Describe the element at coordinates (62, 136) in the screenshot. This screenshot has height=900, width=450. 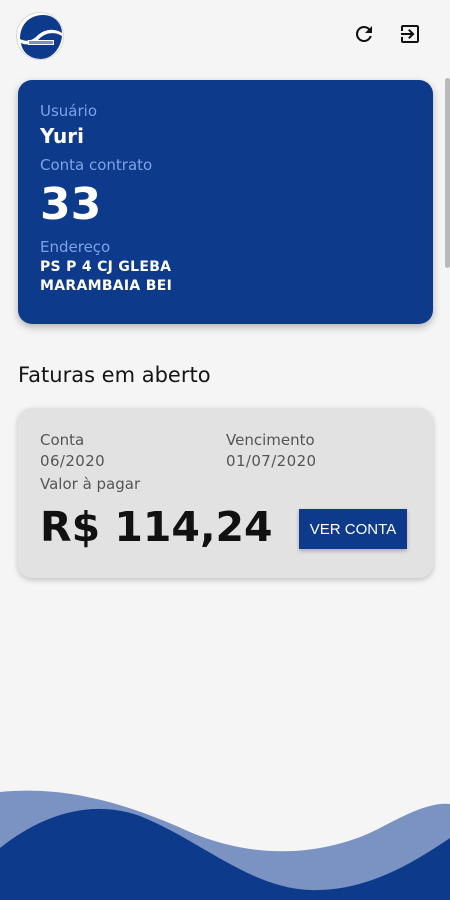
I see `user-name: Yuri` at that location.